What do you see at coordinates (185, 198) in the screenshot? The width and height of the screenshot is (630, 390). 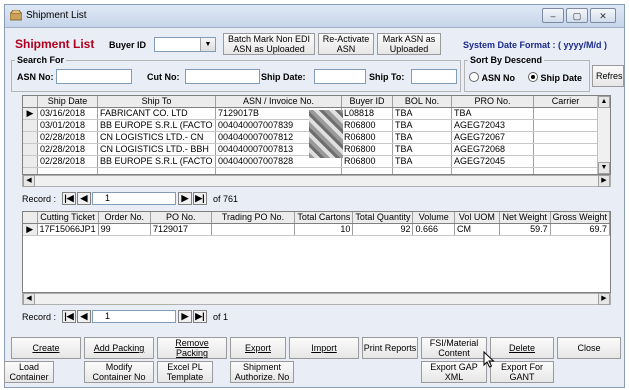 I see `next-record-icon: ▶` at bounding box center [185, 198].